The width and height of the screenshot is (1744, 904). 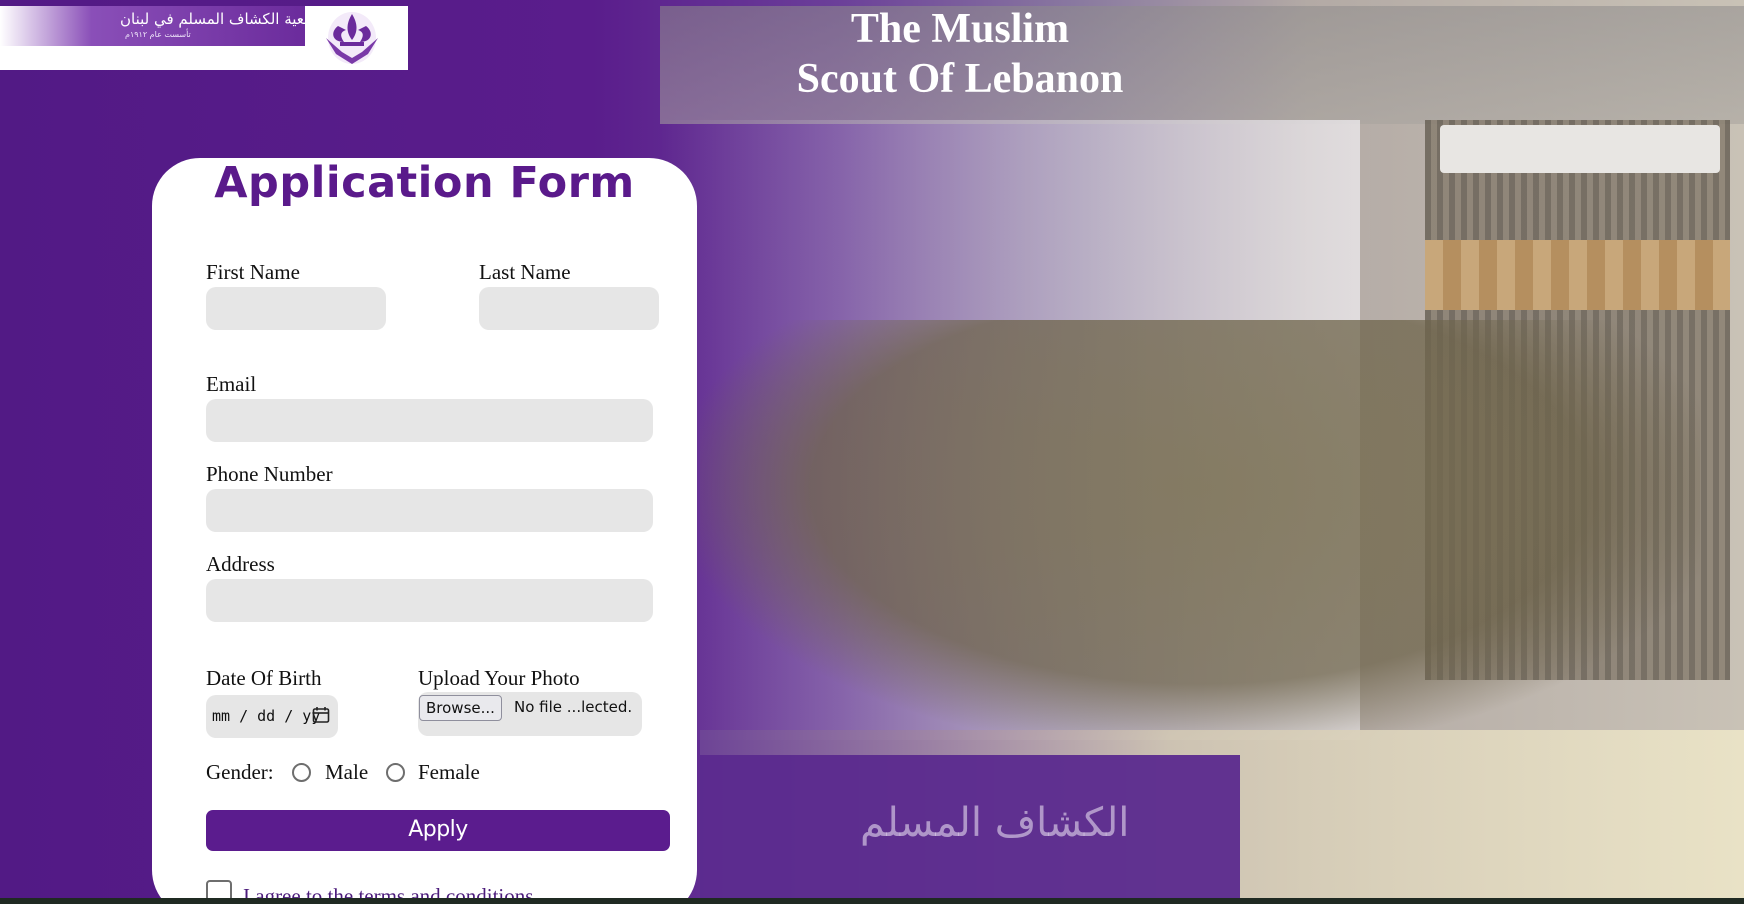 I want to click on fleur-de-lis-icon, so click(x=352, y=38).